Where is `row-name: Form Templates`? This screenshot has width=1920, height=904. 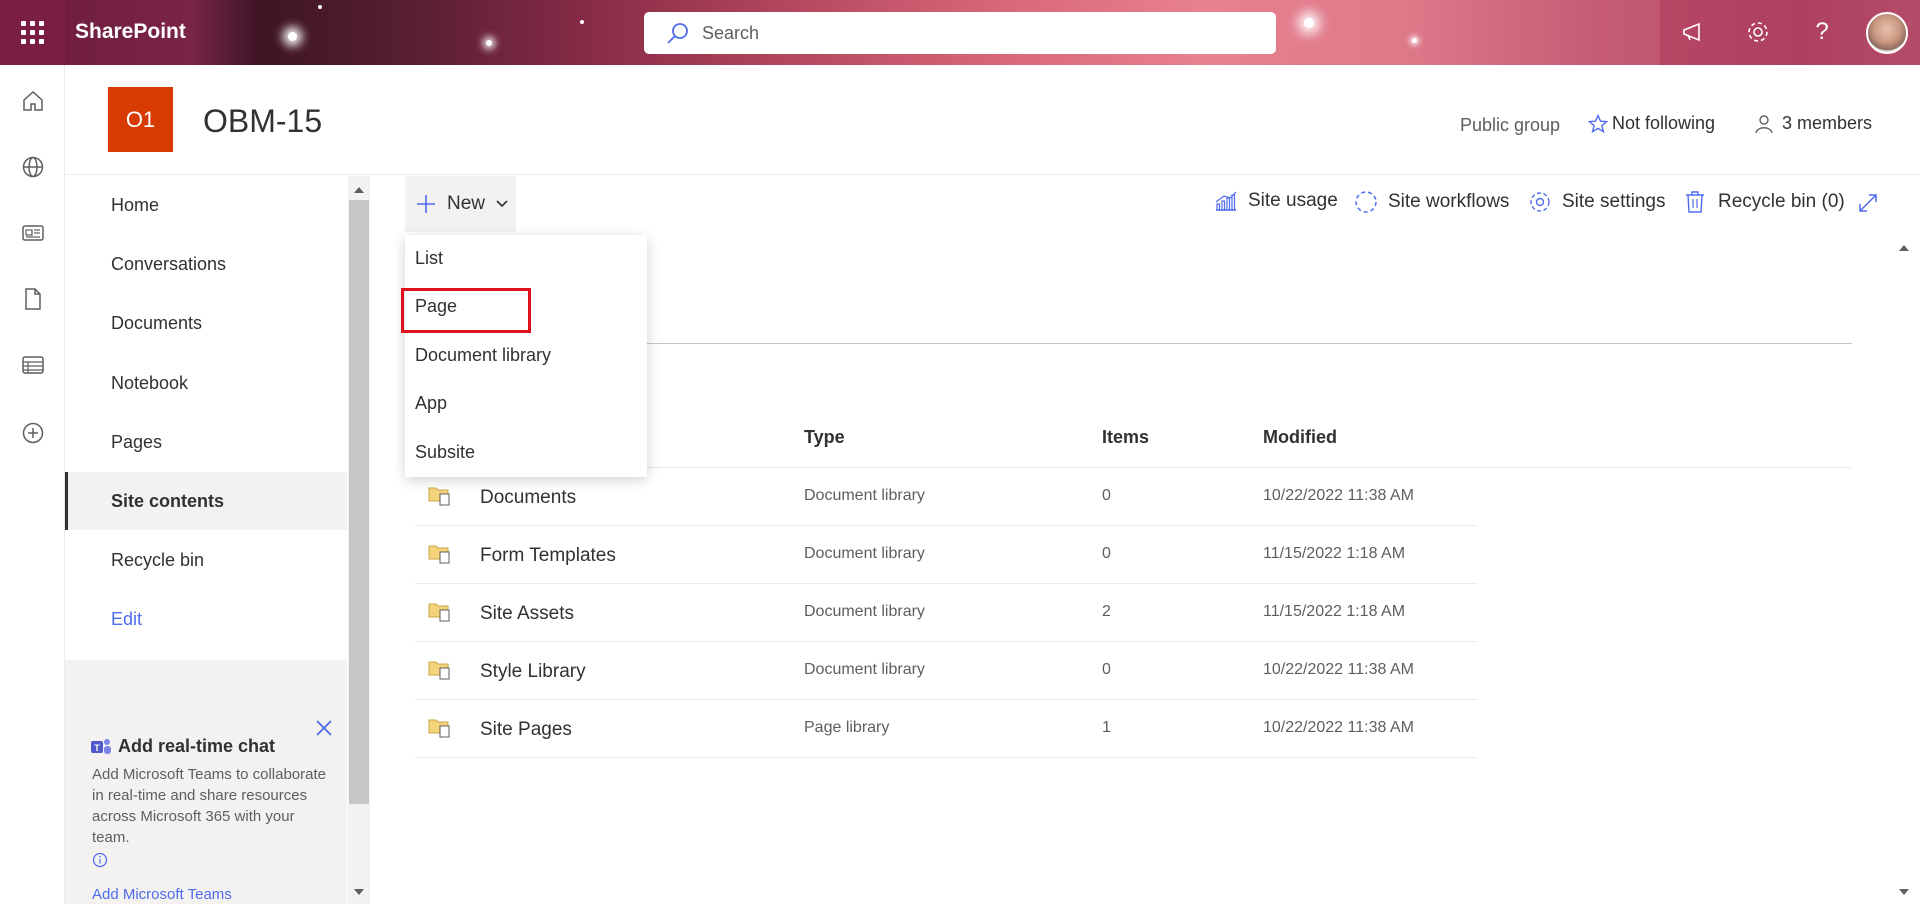
row-name: Form Templates is located at coordinates (548, 556).